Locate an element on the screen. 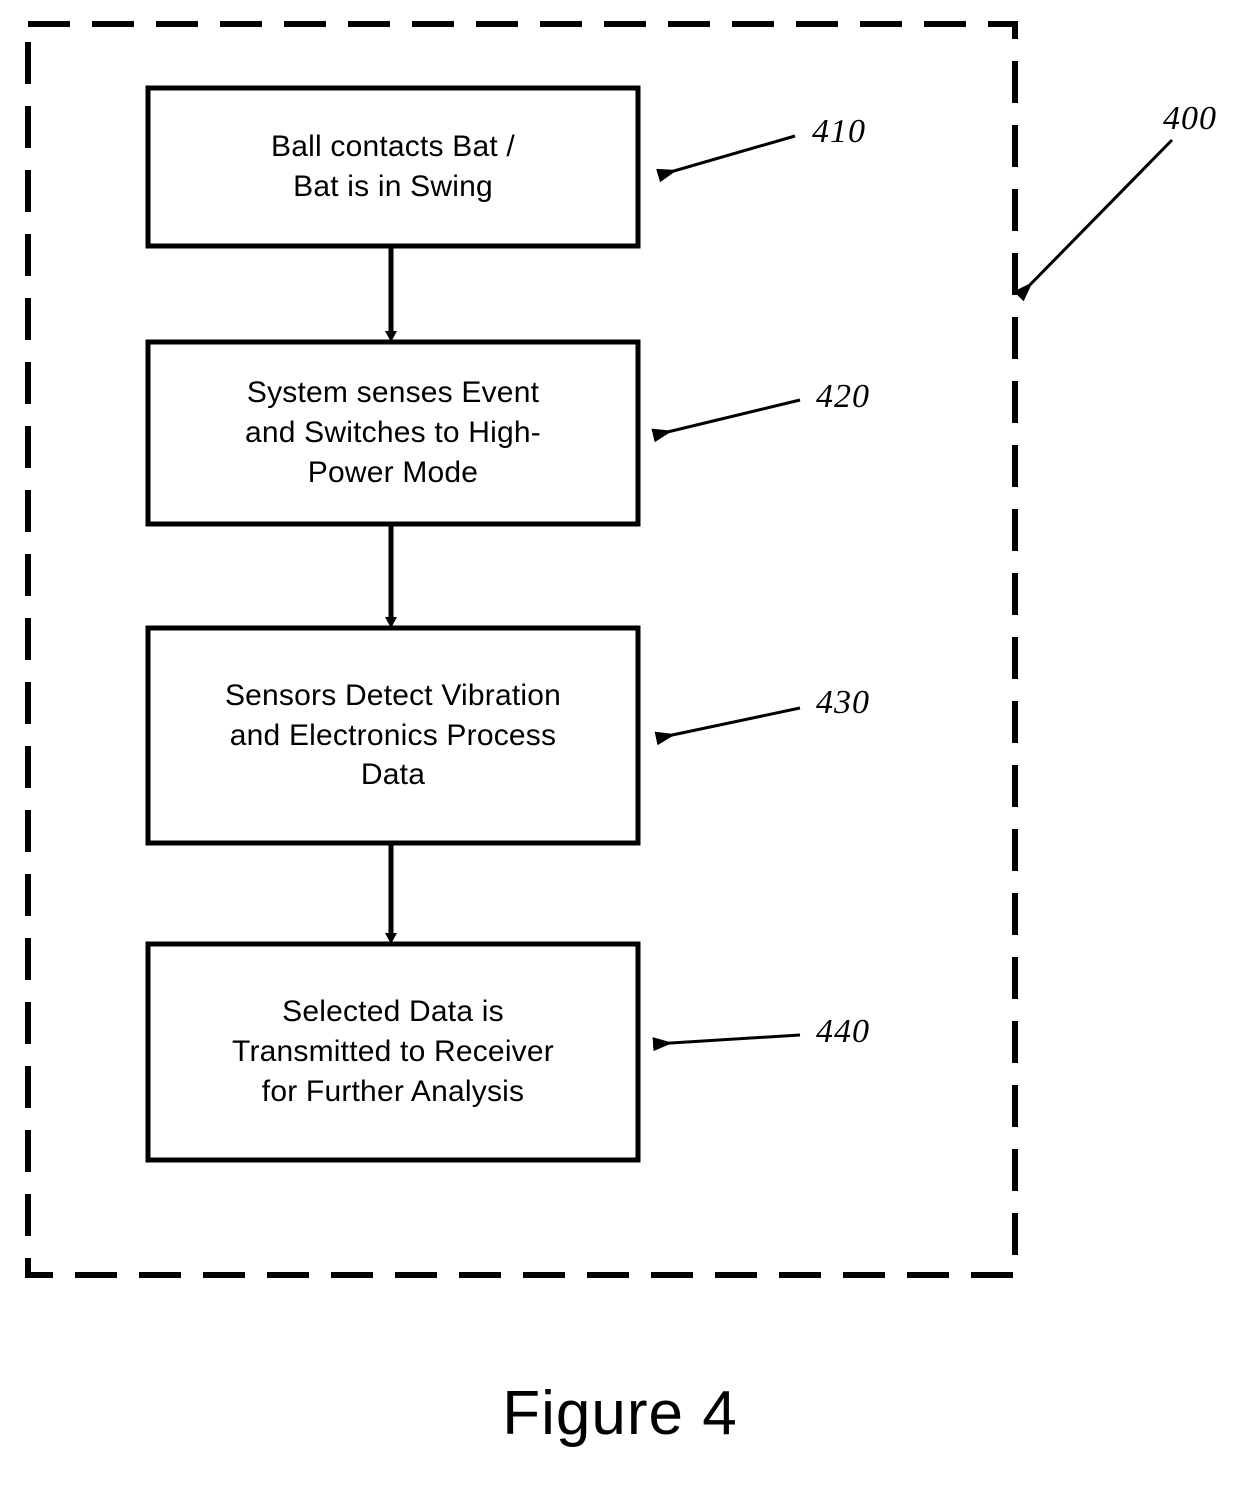 The width and height of the screenshot is (1240, 1492). reference-numeral-400: 400 is located at coordinates (1190, 118).